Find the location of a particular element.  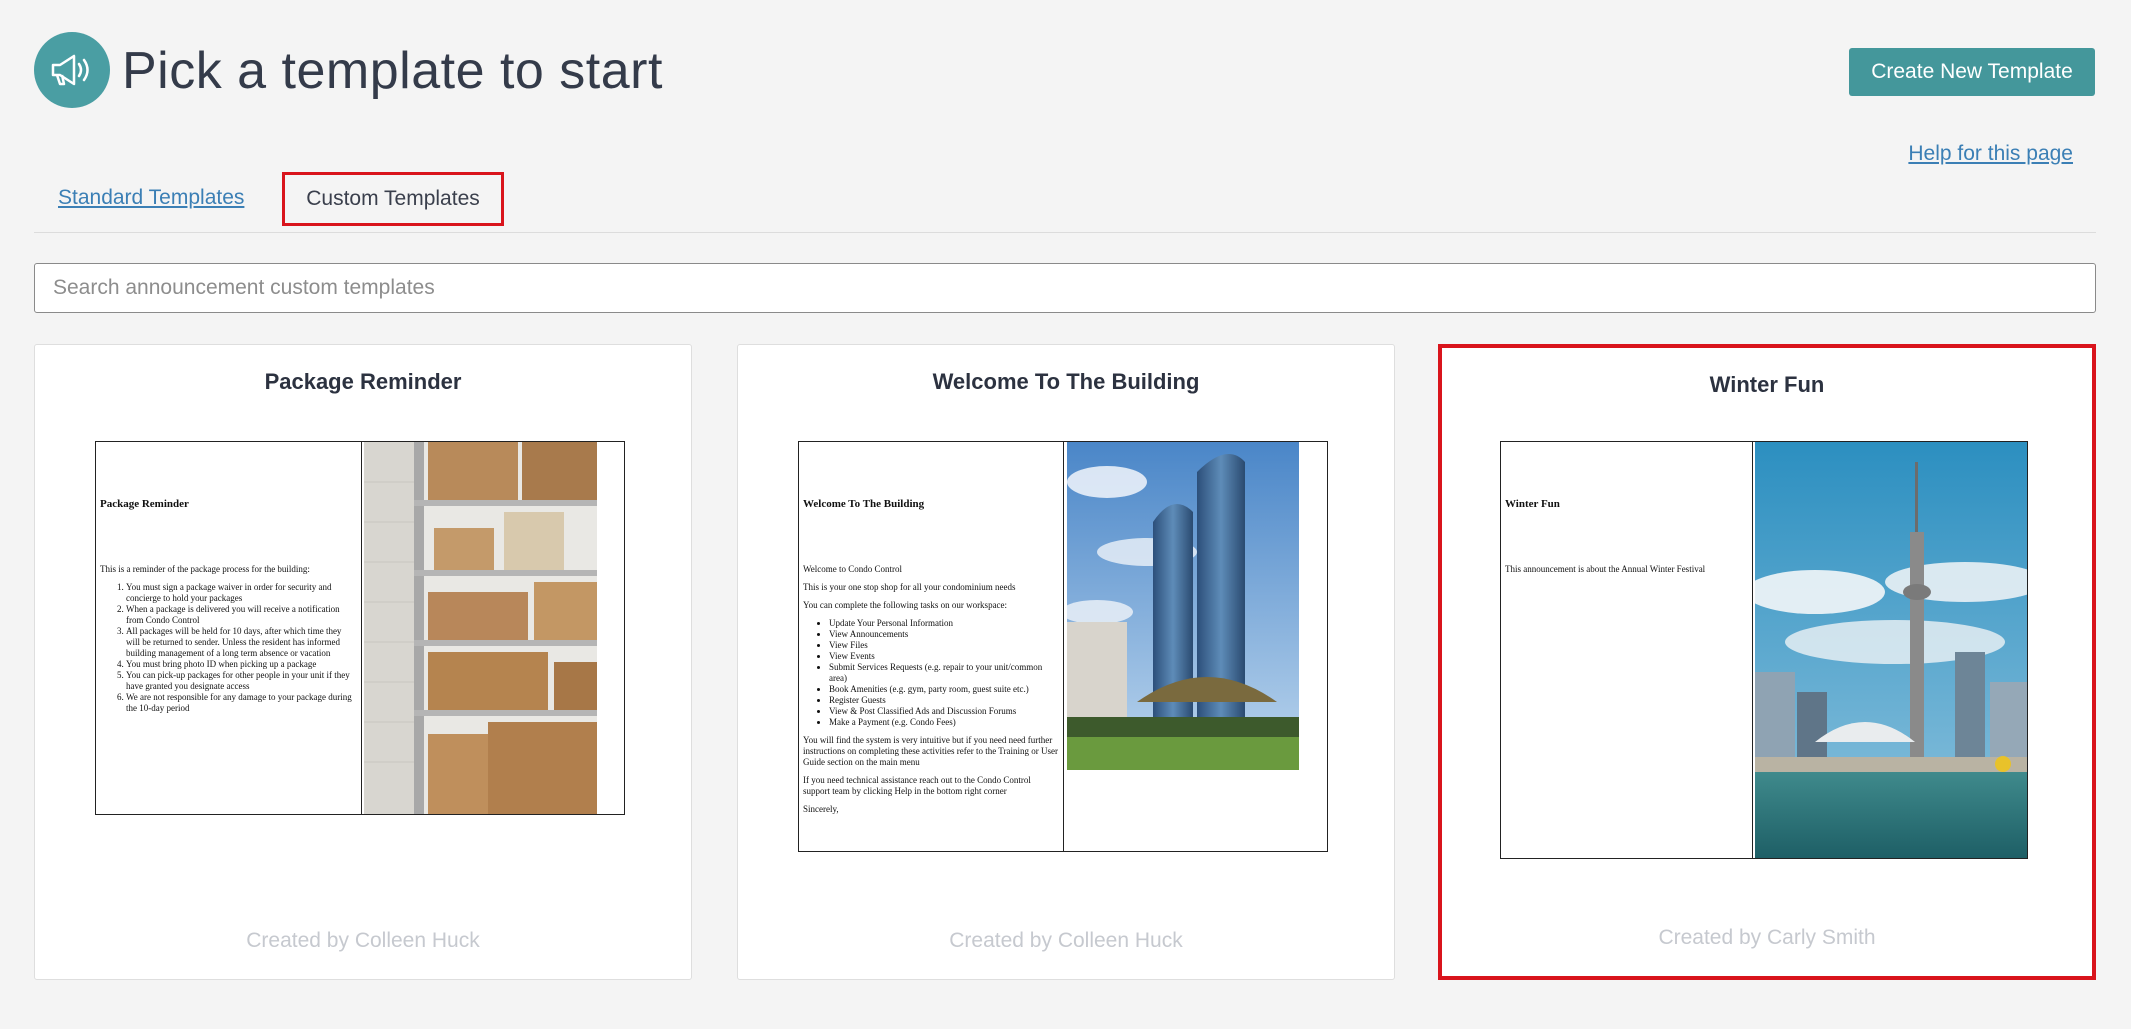

card-author: Created by Carly Smith is located at coordinates (1767, 937).